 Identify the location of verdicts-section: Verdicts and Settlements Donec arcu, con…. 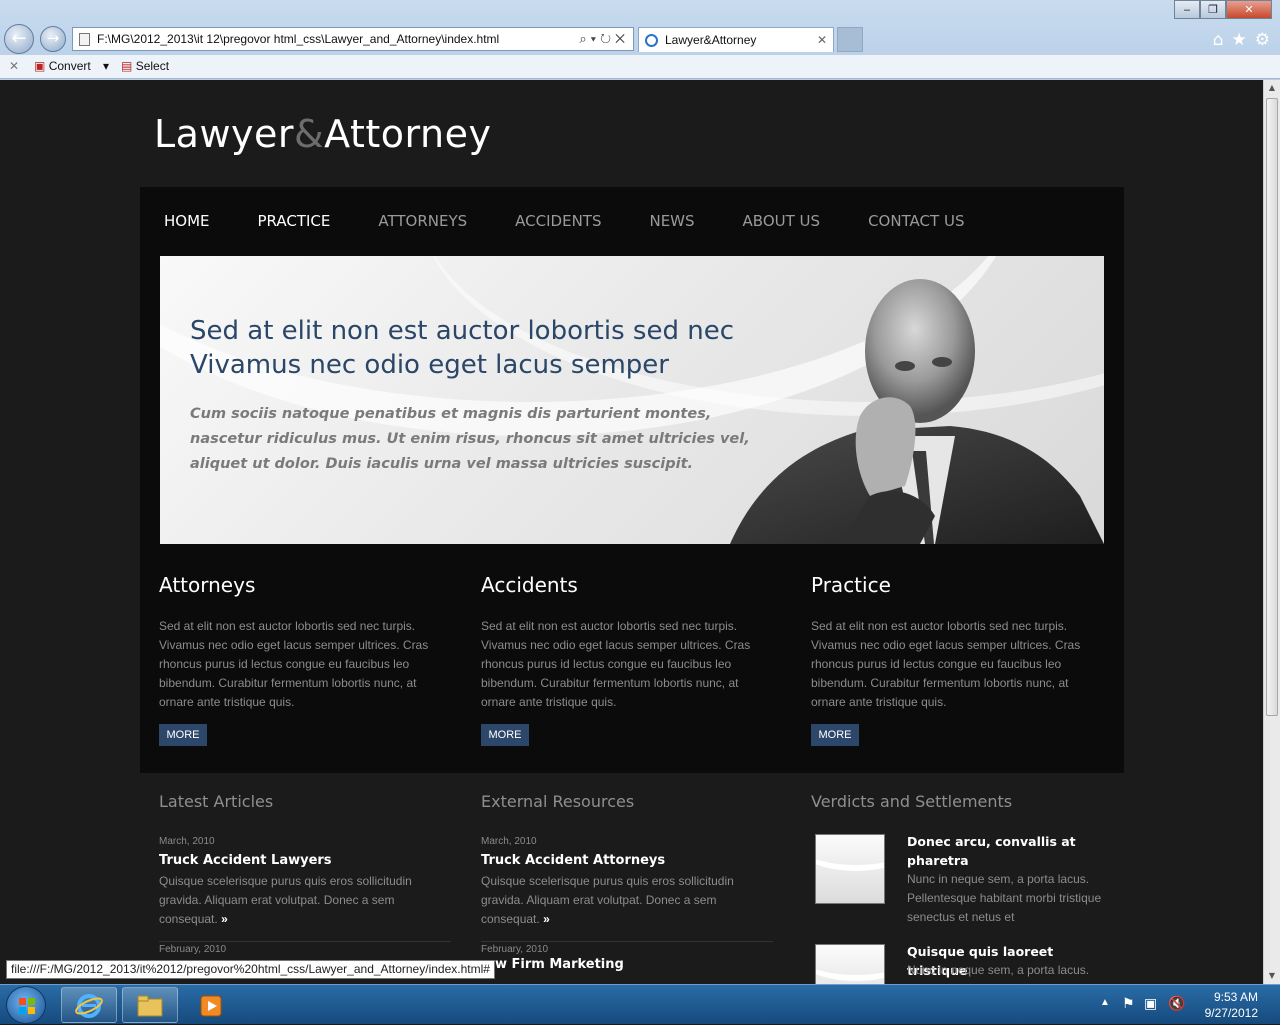
(961, 888).